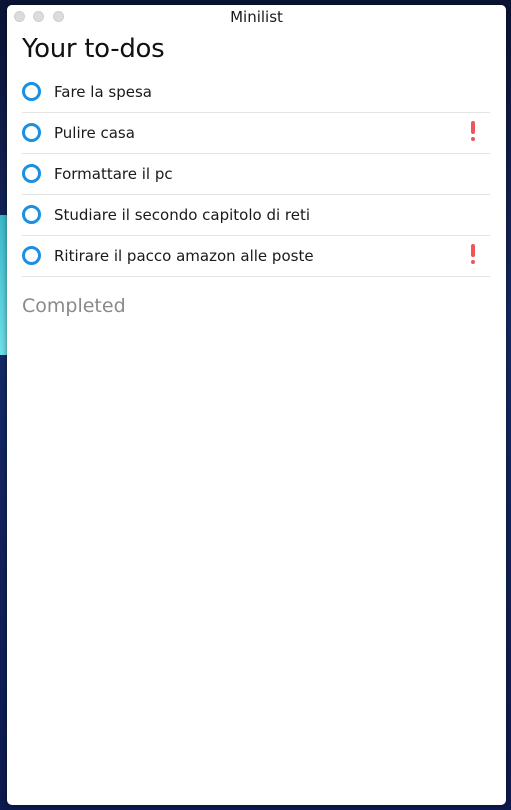  What do you see at coordinates (94, 133) in the screenshot?
I see `todo-label: Pulire casa` at bounding box center [94, 133].